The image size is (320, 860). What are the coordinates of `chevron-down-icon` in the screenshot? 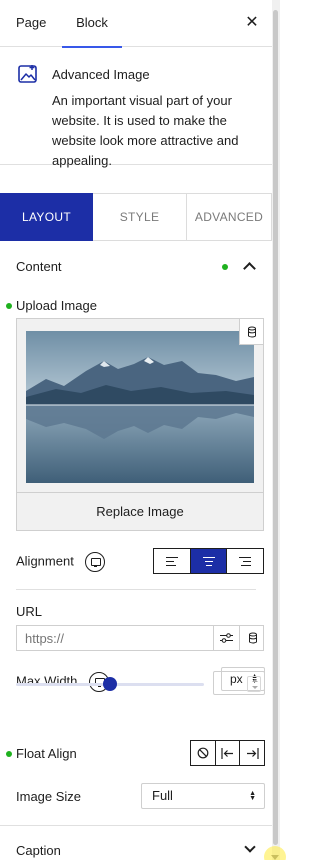 It's located at (250, 847).